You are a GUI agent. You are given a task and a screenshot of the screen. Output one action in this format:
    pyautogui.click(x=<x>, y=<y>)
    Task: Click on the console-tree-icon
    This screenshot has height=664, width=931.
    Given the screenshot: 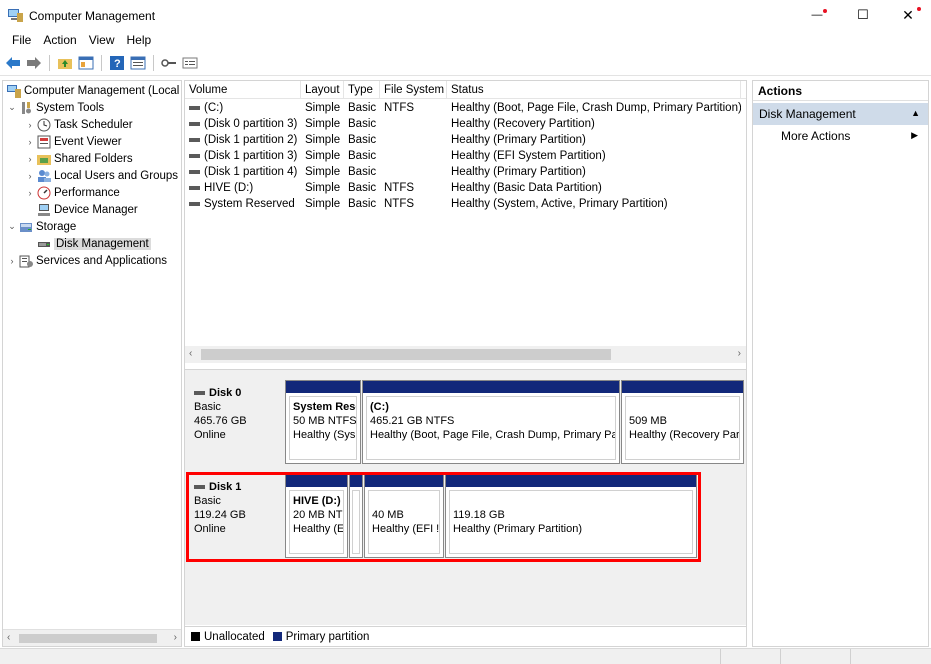 What is the action you would take?
    pyautogui.click(x=86, y=63)
    